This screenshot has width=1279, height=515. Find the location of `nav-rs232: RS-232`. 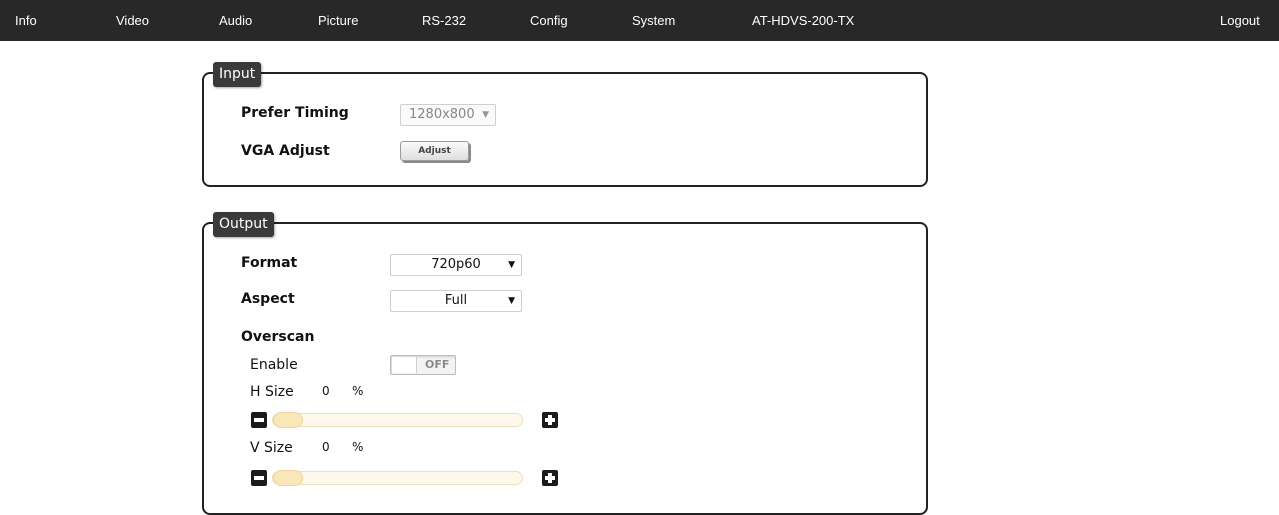

nav-rs232: RS-232 is located at coordinates (444, 20).